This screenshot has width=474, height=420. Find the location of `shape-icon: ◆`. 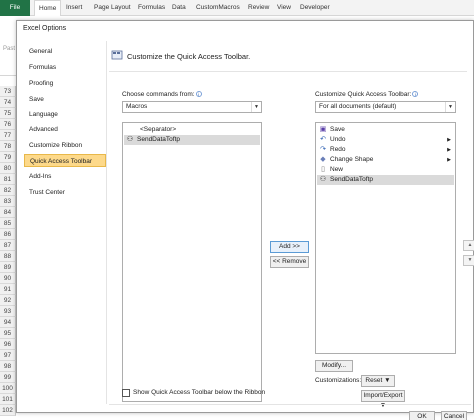

shape-icon: ◆ is located at coordinates (323, 159).